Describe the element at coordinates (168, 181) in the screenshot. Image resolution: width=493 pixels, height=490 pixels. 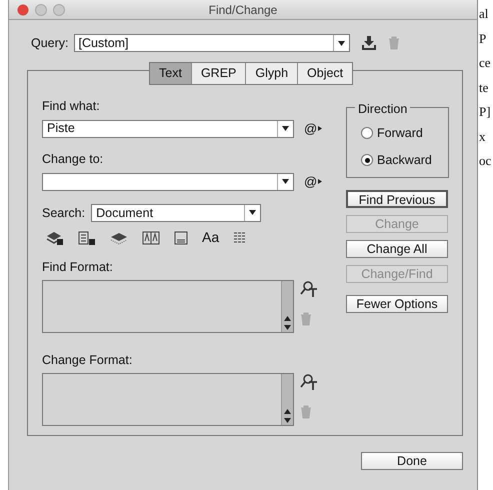
I see `change-to-field` at that location.